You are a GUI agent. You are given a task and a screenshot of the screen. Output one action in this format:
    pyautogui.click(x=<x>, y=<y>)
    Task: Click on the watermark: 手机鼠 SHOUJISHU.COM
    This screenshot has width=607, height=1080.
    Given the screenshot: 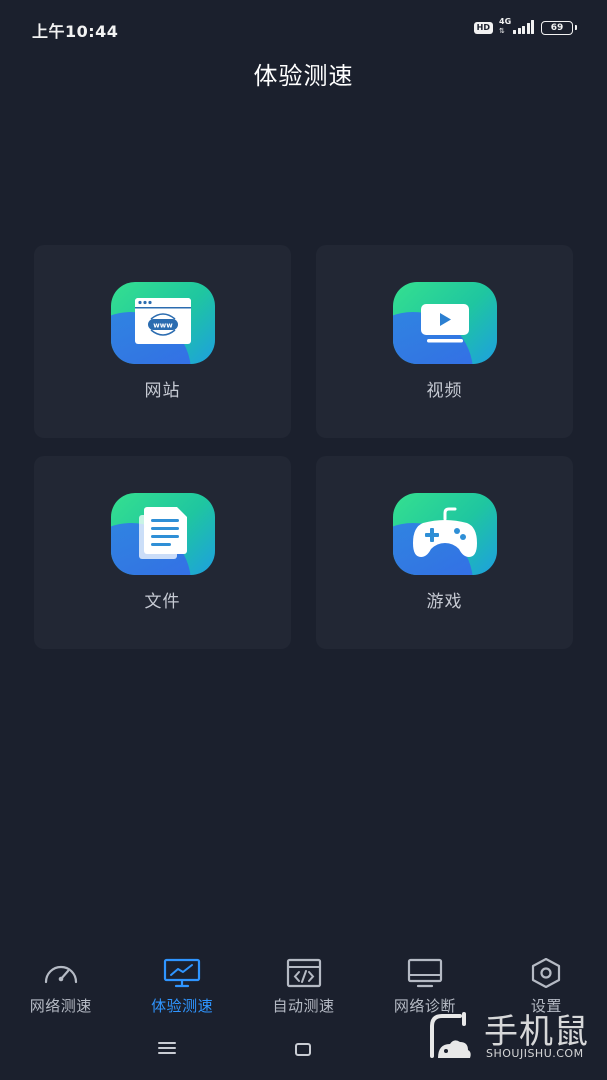 What is the action you would take?
    pyautogui.click(x=509, y=1034)
    